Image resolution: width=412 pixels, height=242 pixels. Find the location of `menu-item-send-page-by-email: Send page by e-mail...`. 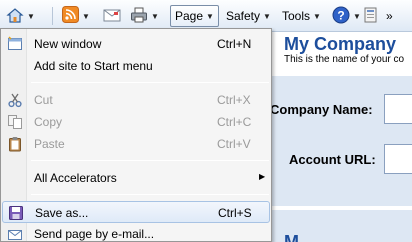

menu-item-send-page-by-email: Send page by e-mail... is located at coordinates (136, 232).